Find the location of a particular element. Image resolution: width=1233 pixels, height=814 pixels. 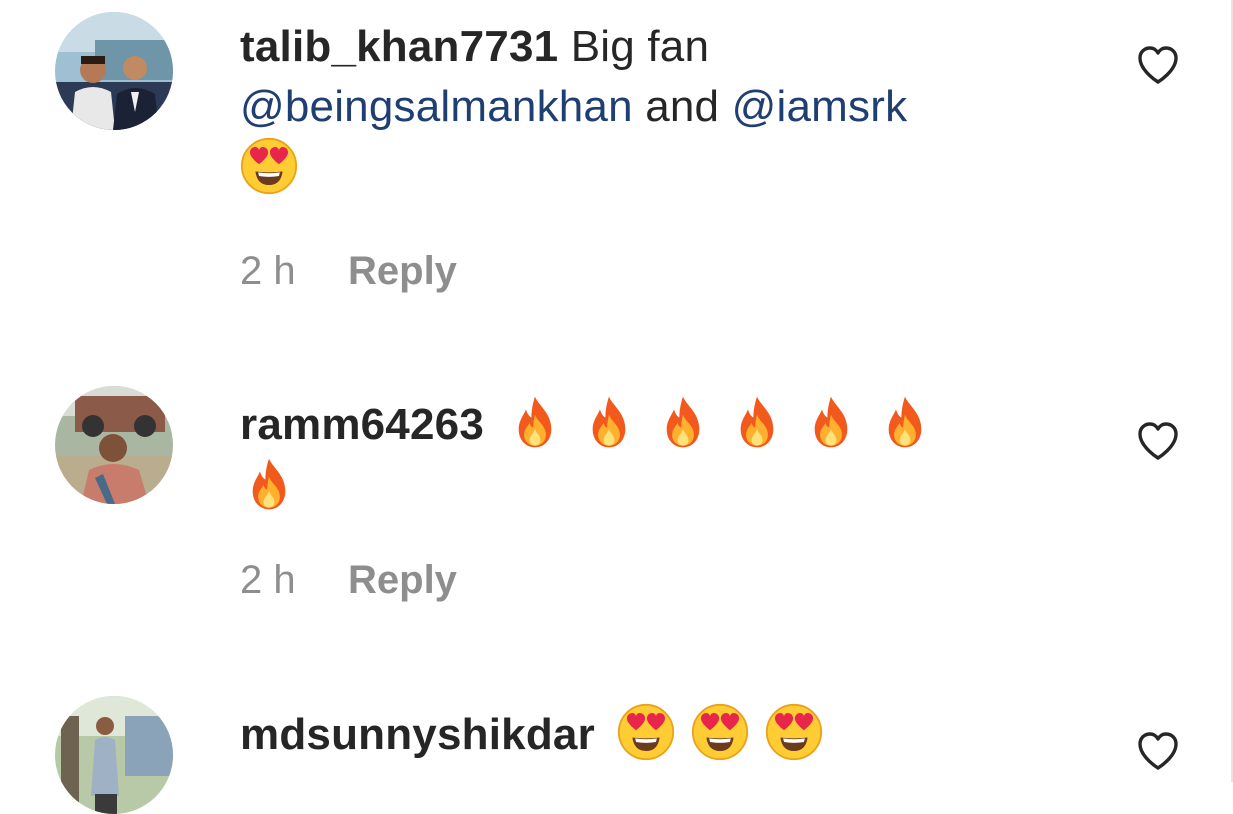

comment-body: mdsunnyshikdar is located at coordinates (650, 734).